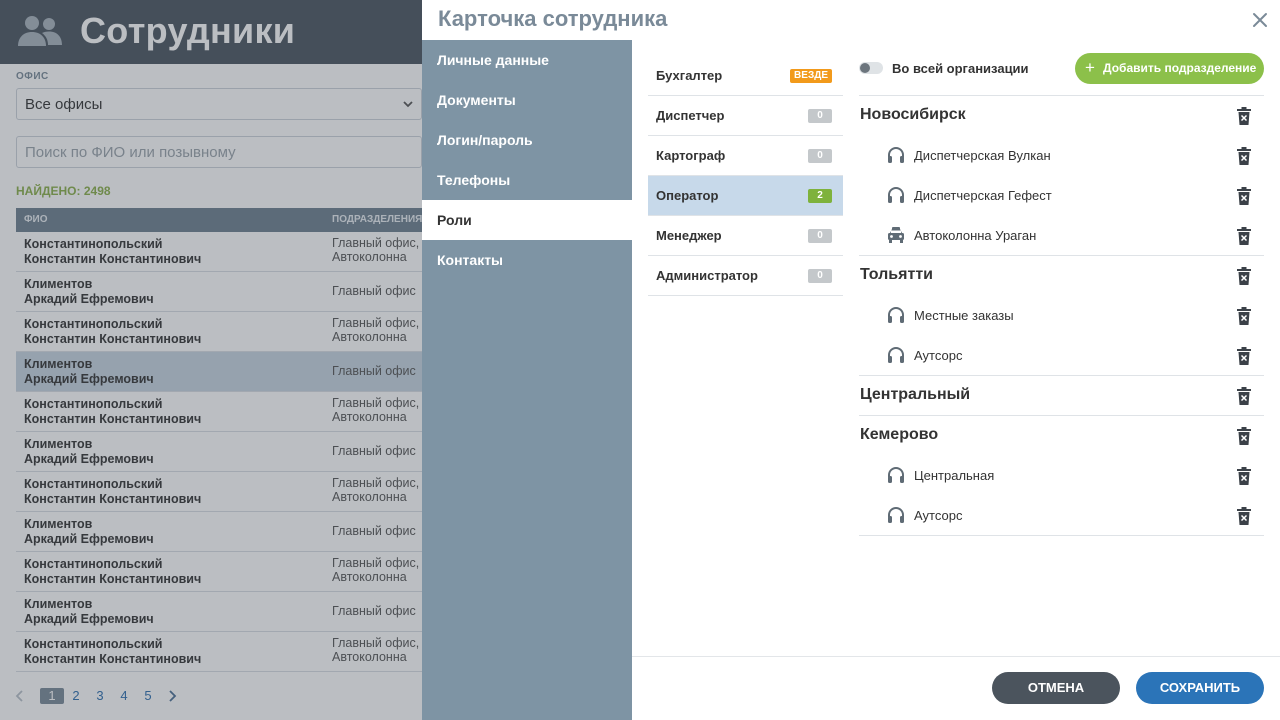  What do you see at coordinates (896, 235) in the screenshot?
I see `taxi-icon` at bounding box center [896, 235].